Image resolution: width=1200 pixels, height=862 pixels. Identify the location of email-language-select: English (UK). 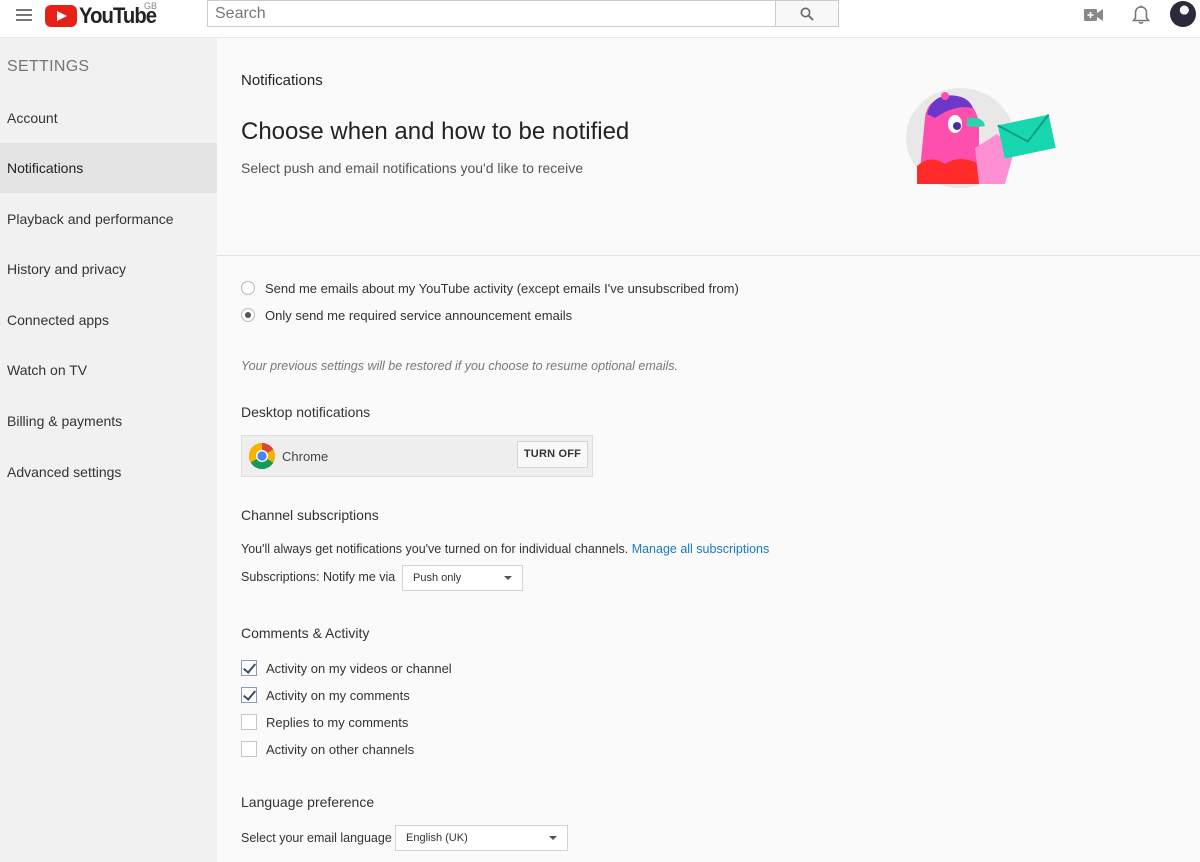
(481, 838).